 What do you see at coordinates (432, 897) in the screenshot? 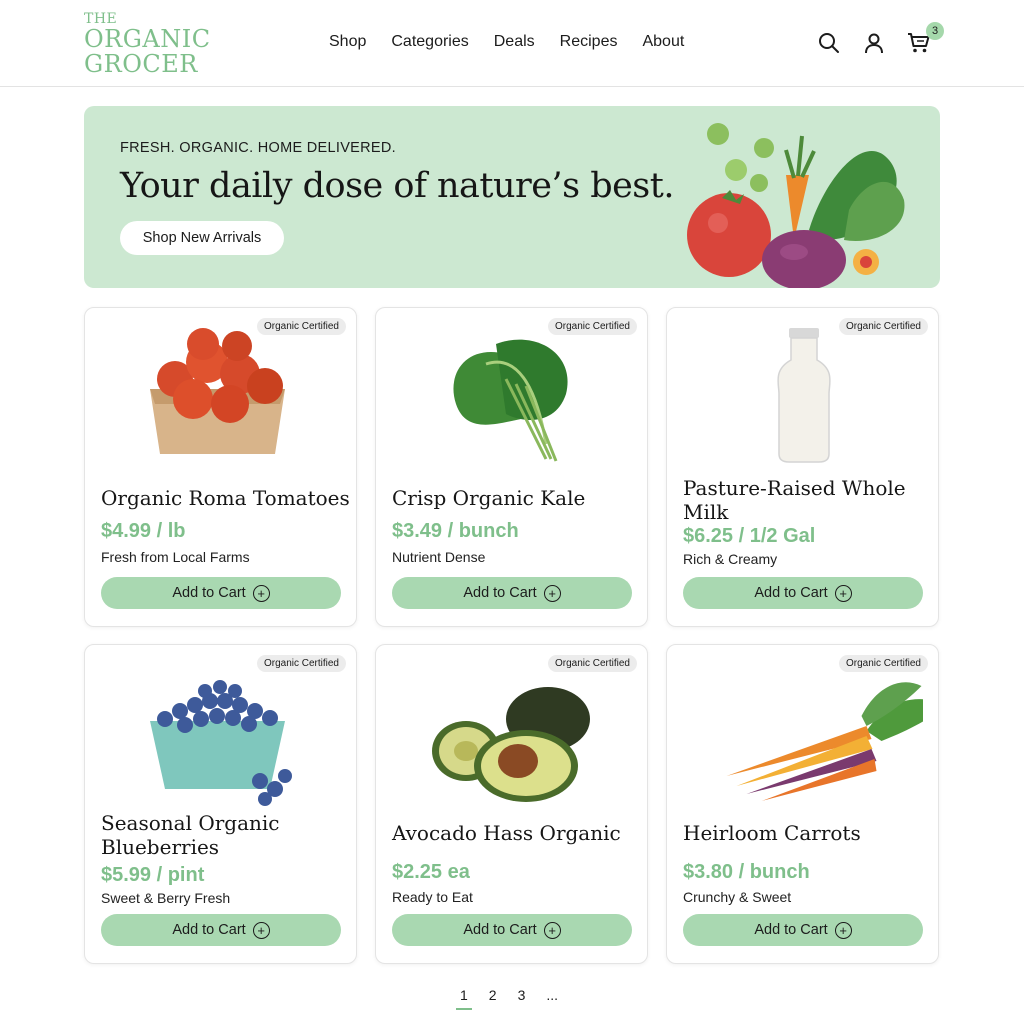
I see `product-description: Ready to Eat` at bounding box center [432, 897].